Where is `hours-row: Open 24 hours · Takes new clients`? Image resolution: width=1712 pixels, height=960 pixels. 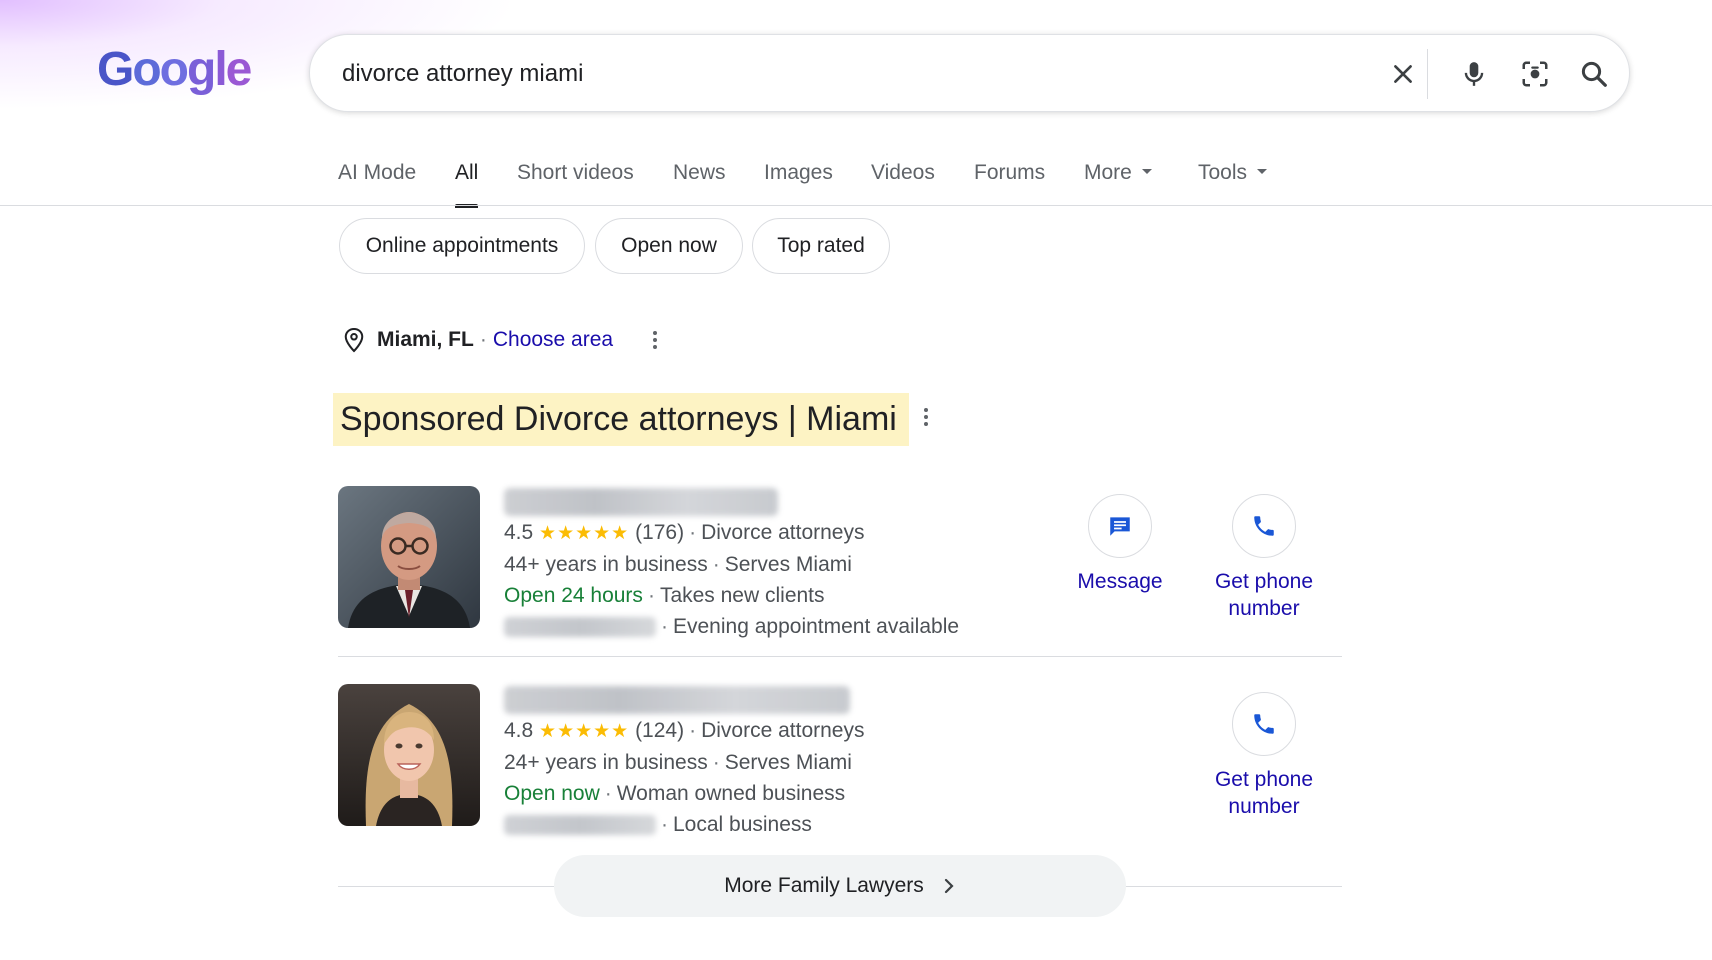
hours-row: Open 24 hours · Takes new clients is located at coordinates (664, 595).